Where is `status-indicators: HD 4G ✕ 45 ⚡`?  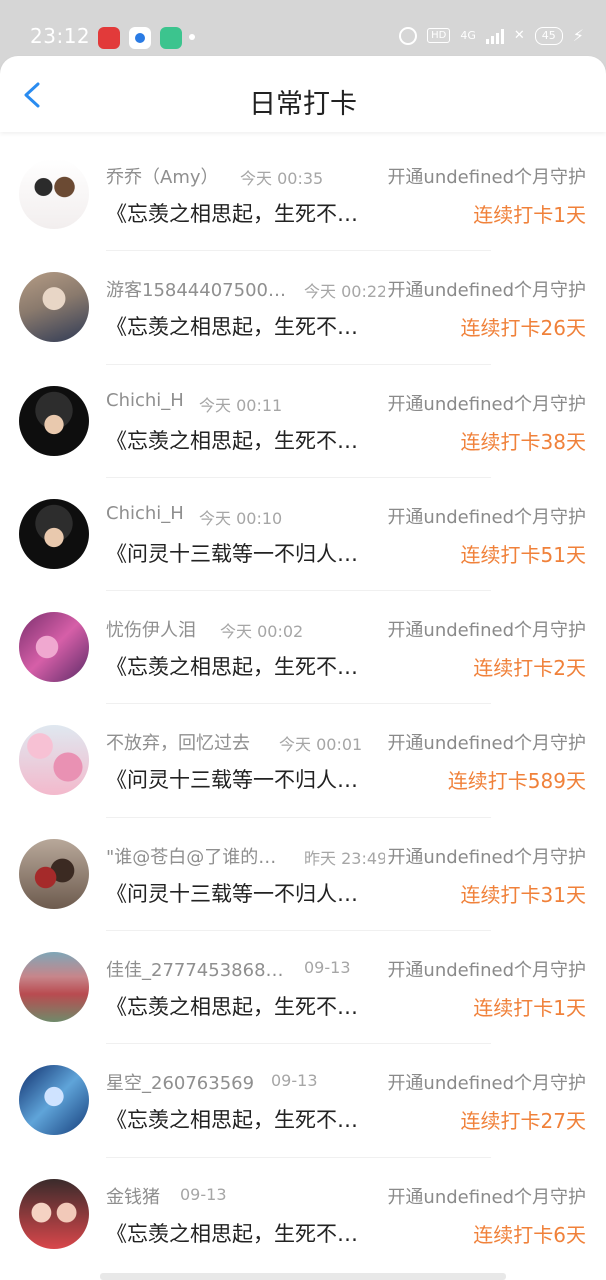 status-indicators: HD 4G ✕ 45 ⚡ is located at coordinates (491, 35).